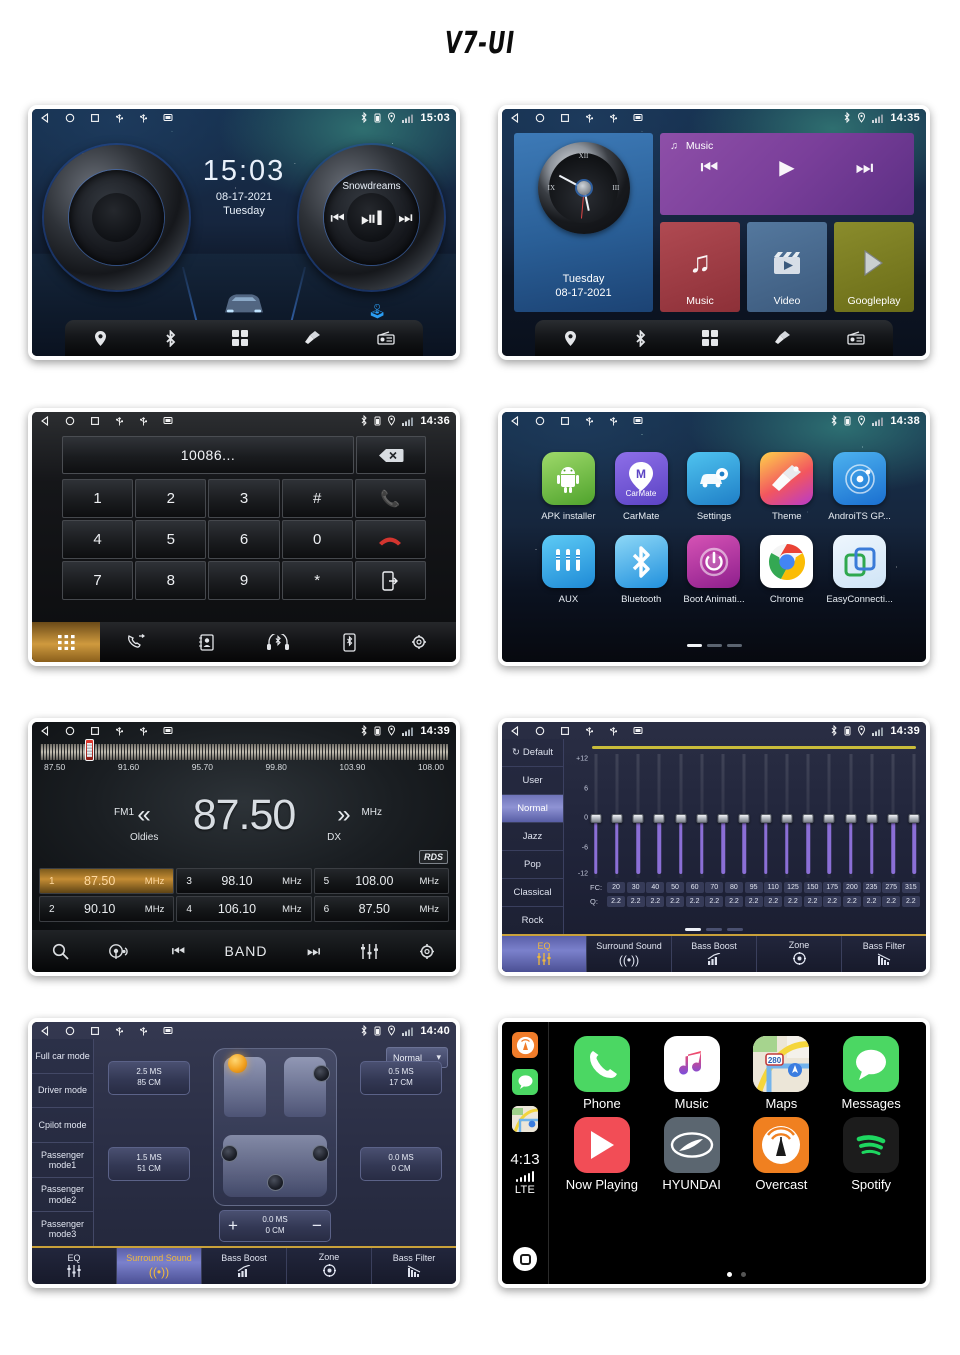 The width and height of the screenshot is (960, 1355). Describe the element at coordinates (532, 865) in the screenshot. I see `eq-preset-pop: Pop` at that location.